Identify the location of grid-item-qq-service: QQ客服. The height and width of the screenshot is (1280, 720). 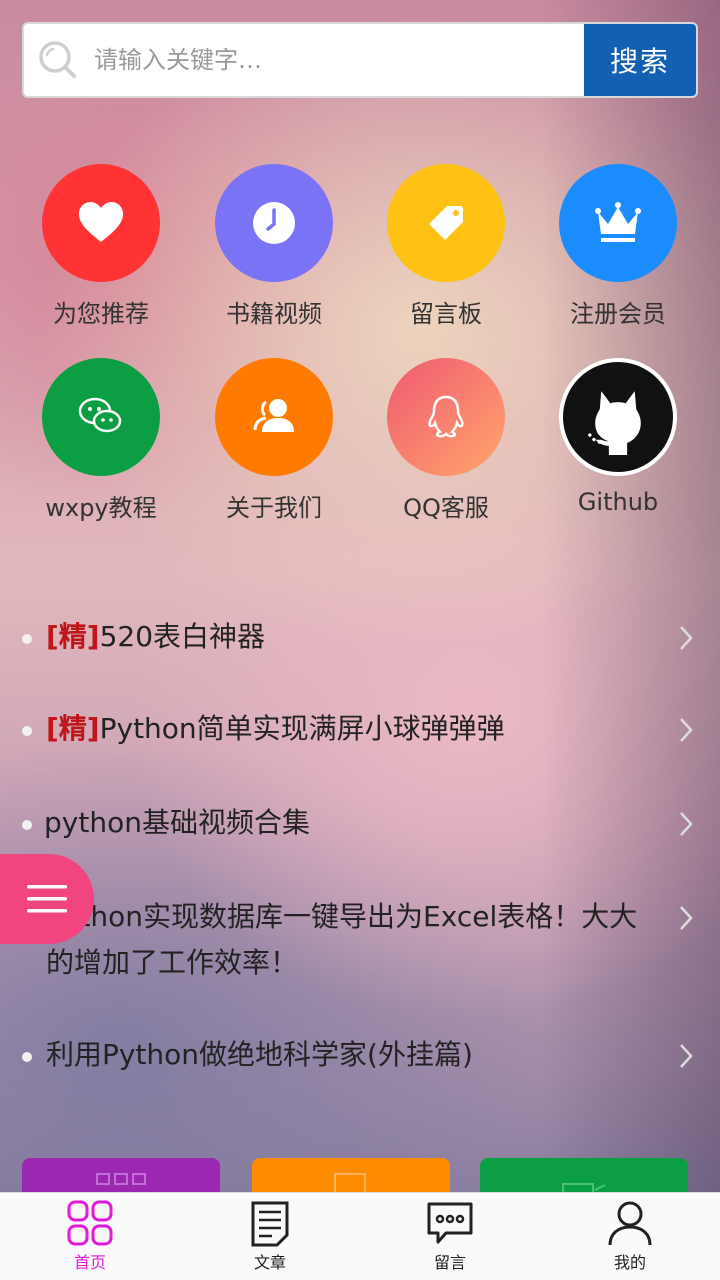
(446, 440).